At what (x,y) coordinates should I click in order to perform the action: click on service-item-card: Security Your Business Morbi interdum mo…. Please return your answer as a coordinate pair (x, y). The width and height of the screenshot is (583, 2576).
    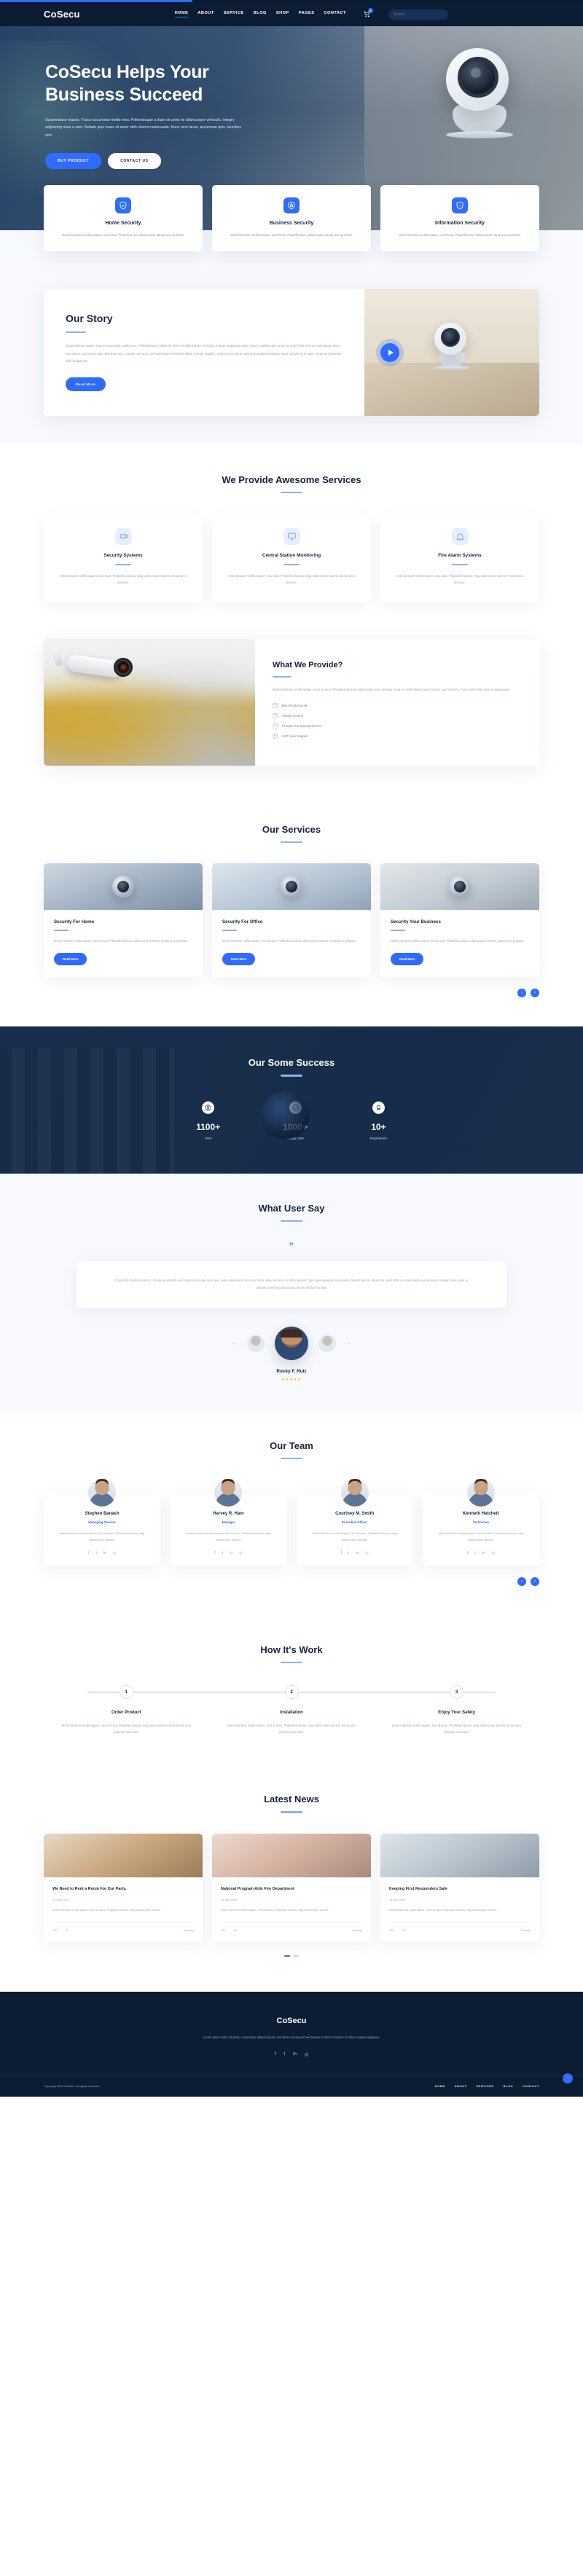
    Looking at the image, I should click on (459, 920).